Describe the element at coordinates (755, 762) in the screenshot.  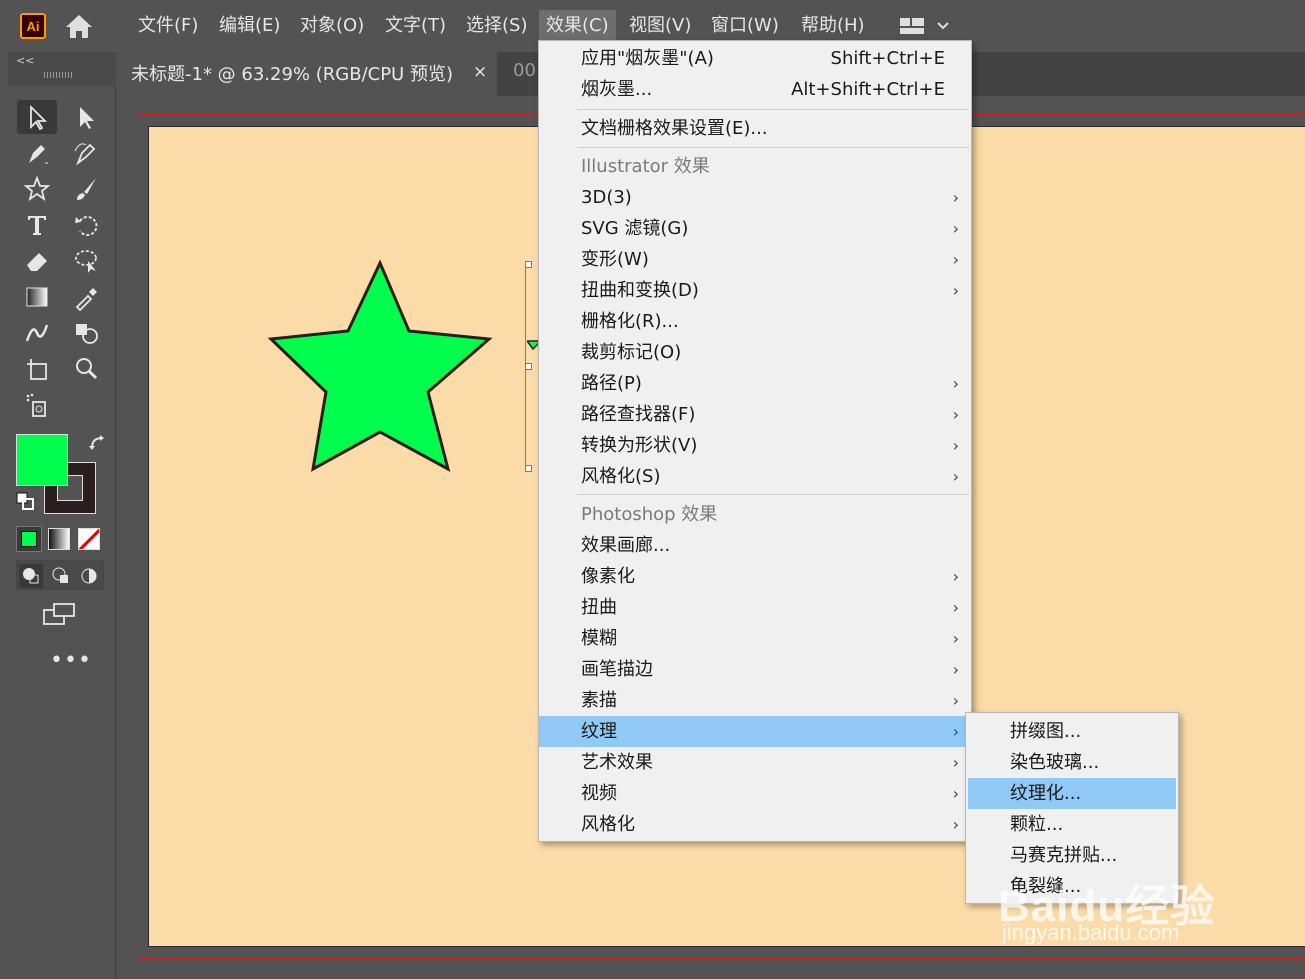
I see `menu-item: 艺术效果 ›` at that location.